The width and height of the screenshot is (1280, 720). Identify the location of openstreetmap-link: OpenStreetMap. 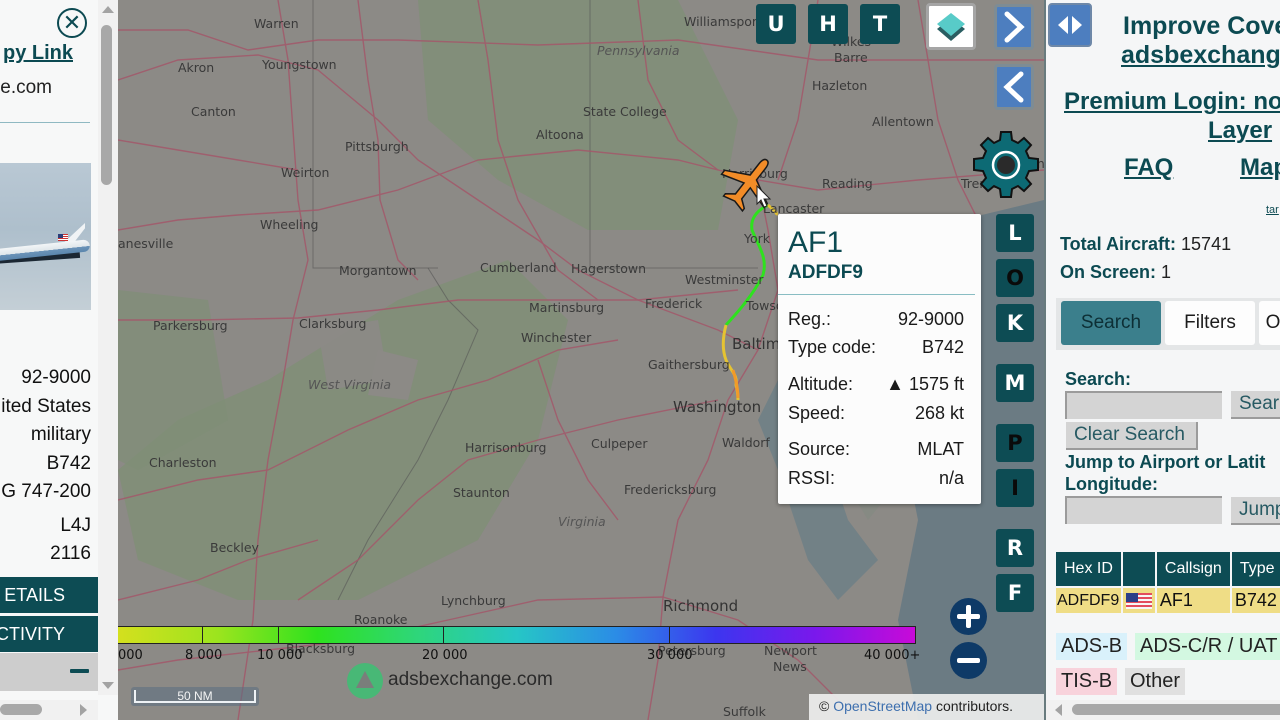
(882, 706).